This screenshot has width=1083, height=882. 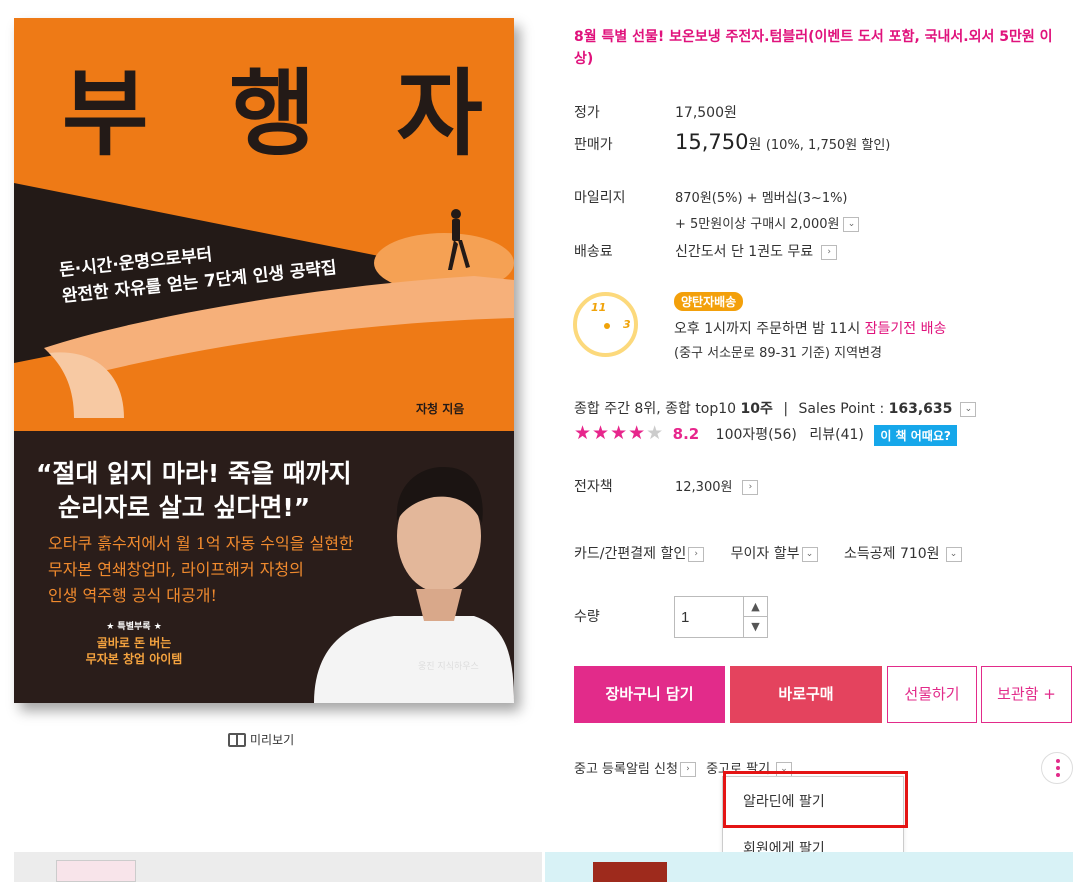 What do you see at coordinates (610, 433) in the screenshot?
I see `stars-filled: ★★★★` at bounding box center [610, 433].